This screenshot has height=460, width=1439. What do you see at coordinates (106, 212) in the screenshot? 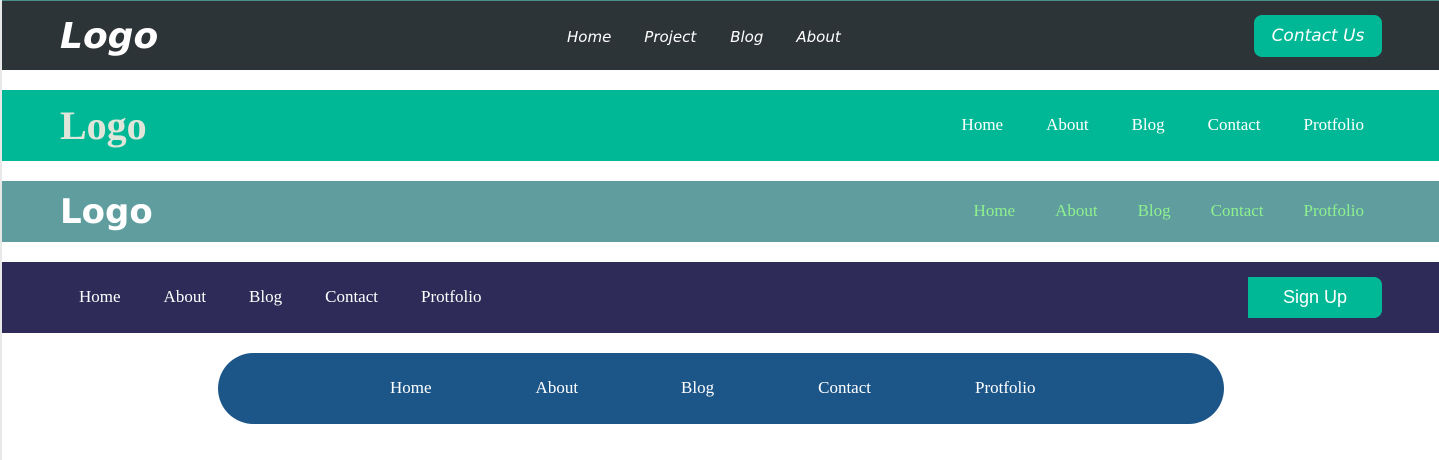
I see `navbar-3-logo: Logo` at bounding box center [106, 212].